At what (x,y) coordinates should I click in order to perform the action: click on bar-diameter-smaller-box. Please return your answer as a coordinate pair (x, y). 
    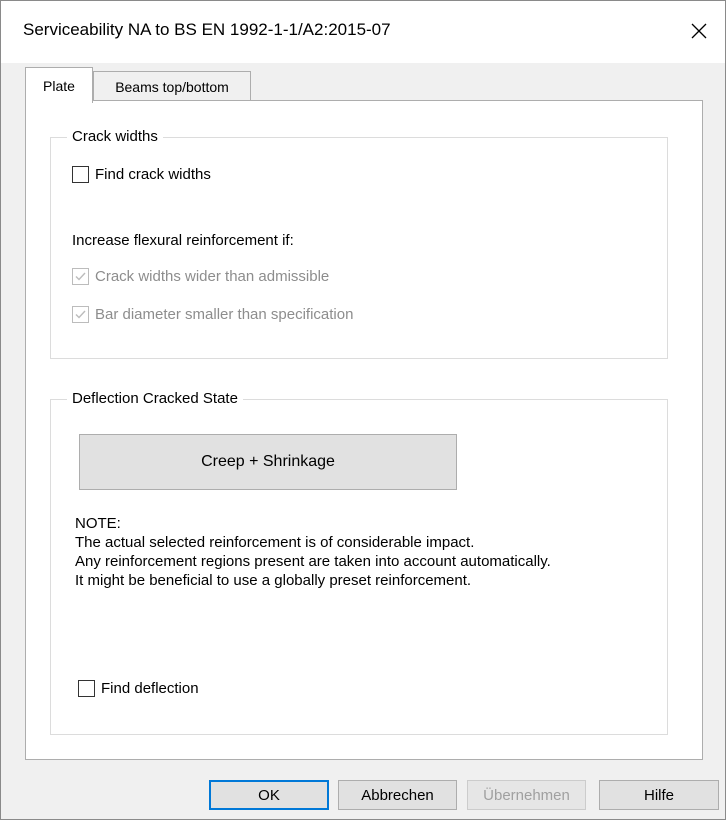
    Looking at the image, I should click on (80, 314).